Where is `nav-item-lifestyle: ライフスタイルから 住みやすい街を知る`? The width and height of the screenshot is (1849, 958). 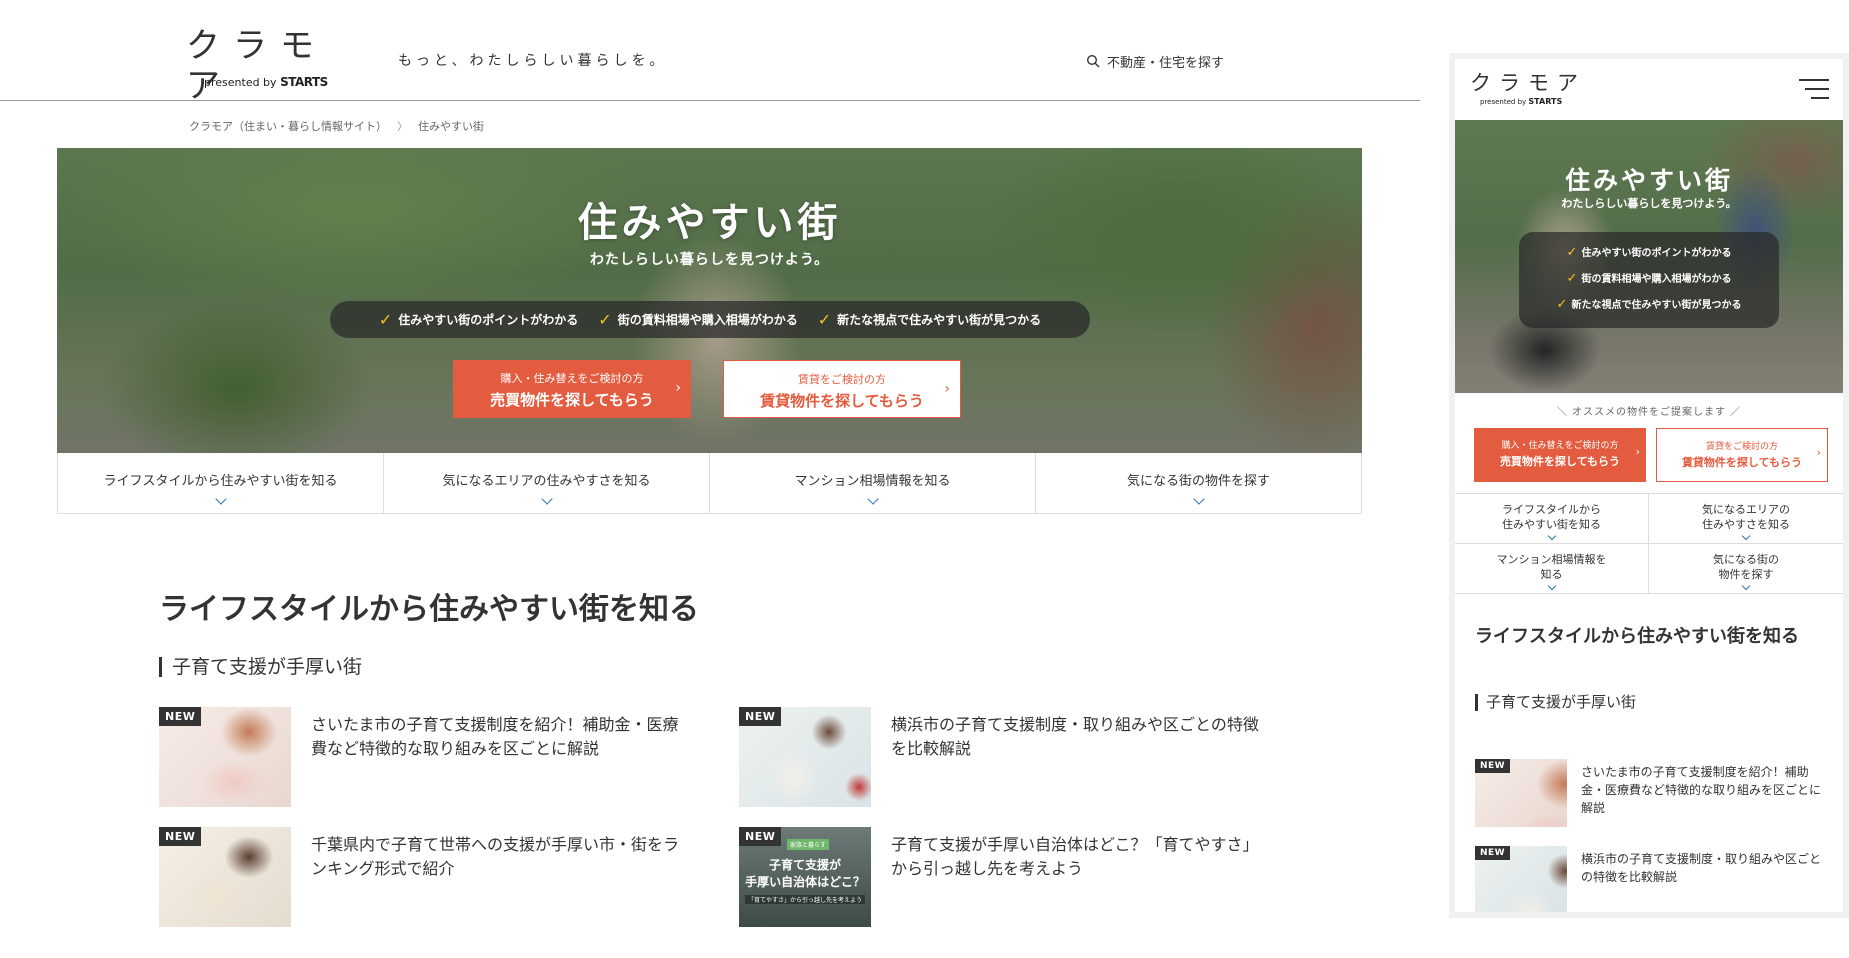 nav-item-lifestyle: ライフスタイルから 住みやすい街を知る is located at coordinates (1552, 519).